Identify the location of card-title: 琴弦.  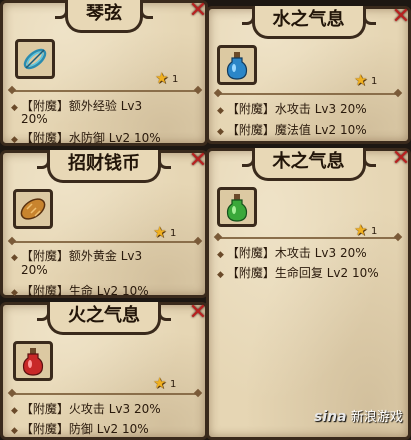
(104, 16).